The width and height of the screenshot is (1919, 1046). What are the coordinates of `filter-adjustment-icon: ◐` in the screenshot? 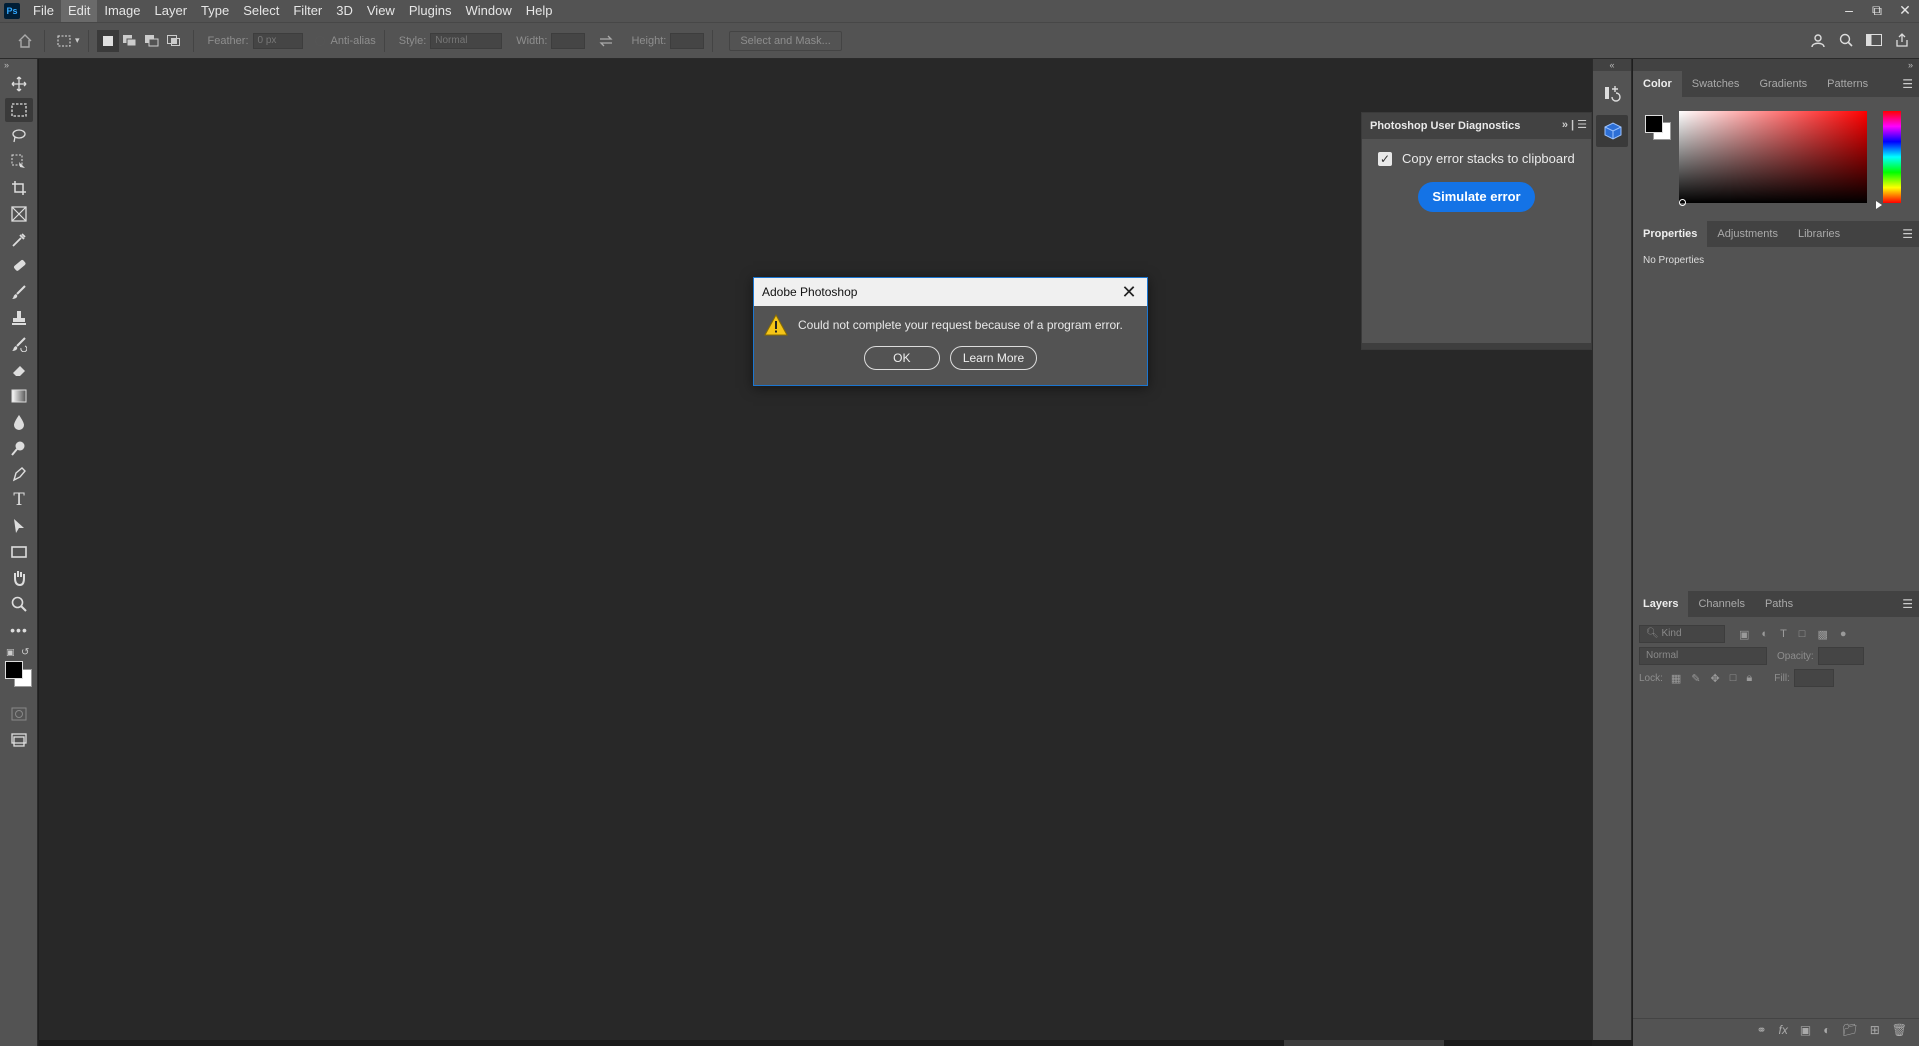 It's located at (1764, 634).